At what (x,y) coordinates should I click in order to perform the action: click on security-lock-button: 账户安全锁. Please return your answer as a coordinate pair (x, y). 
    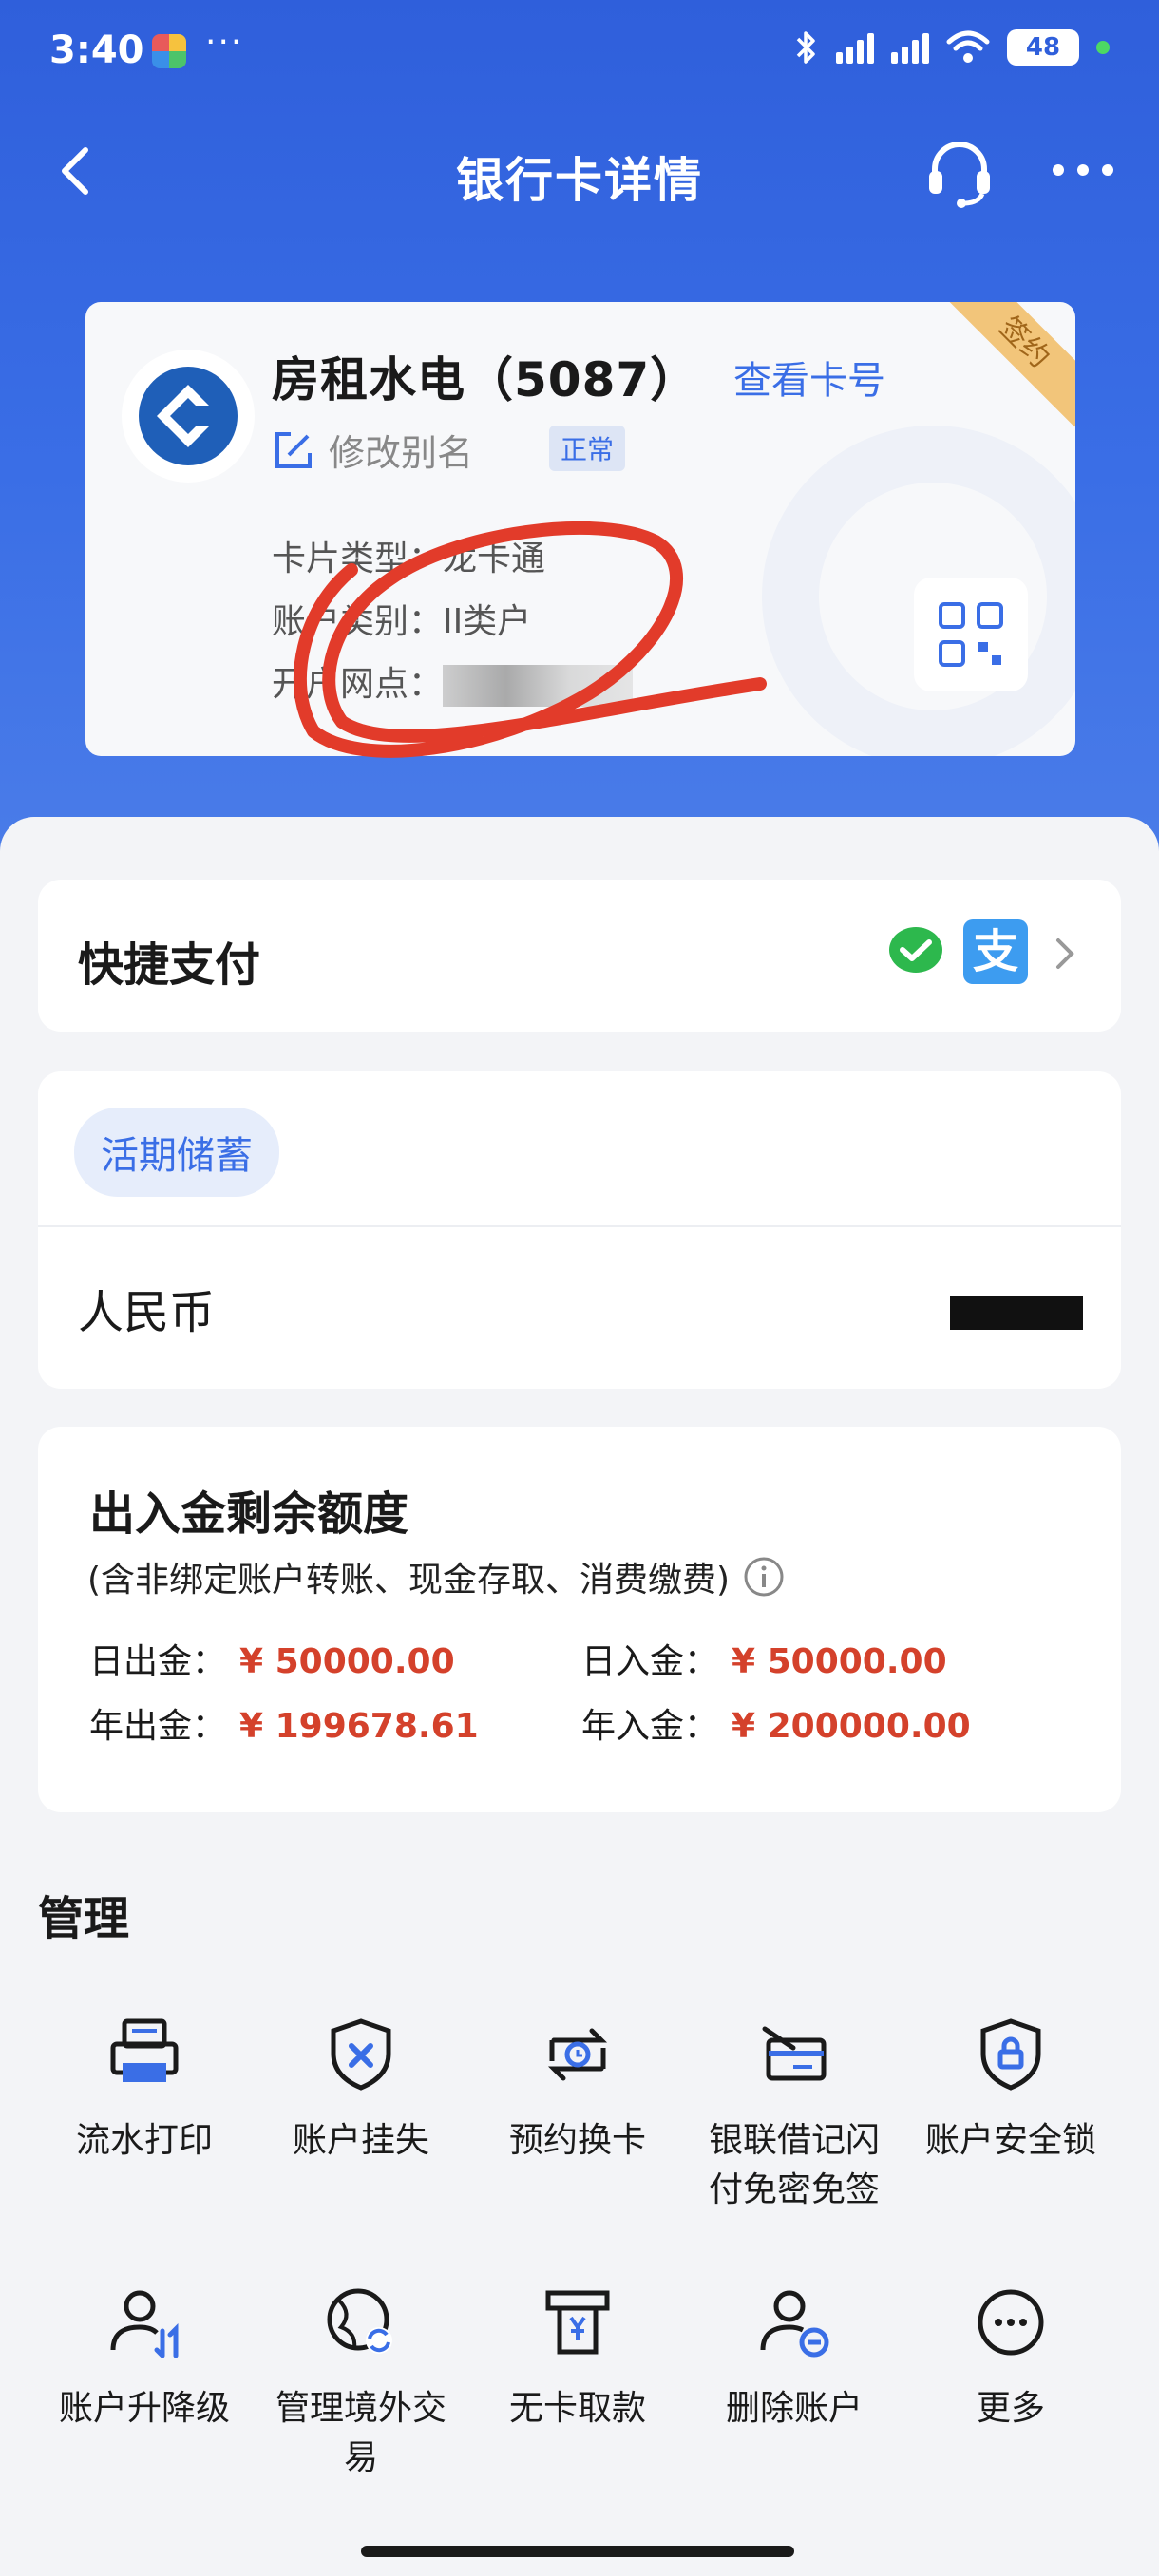
    Looking at the image, I should click on (1010, 2089).